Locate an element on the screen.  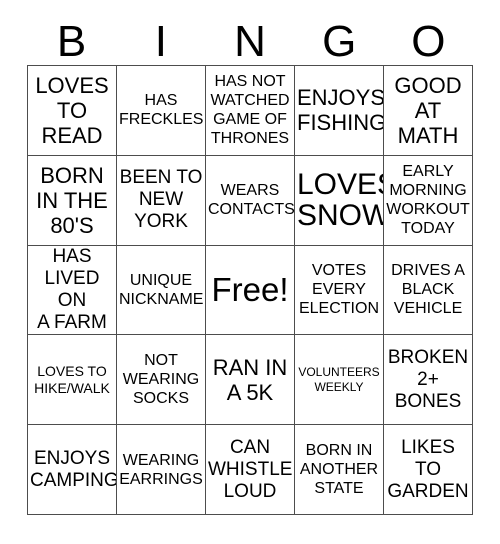
bingo-square: UNIQUE NICKNAME is located at coordinates (161, 290).